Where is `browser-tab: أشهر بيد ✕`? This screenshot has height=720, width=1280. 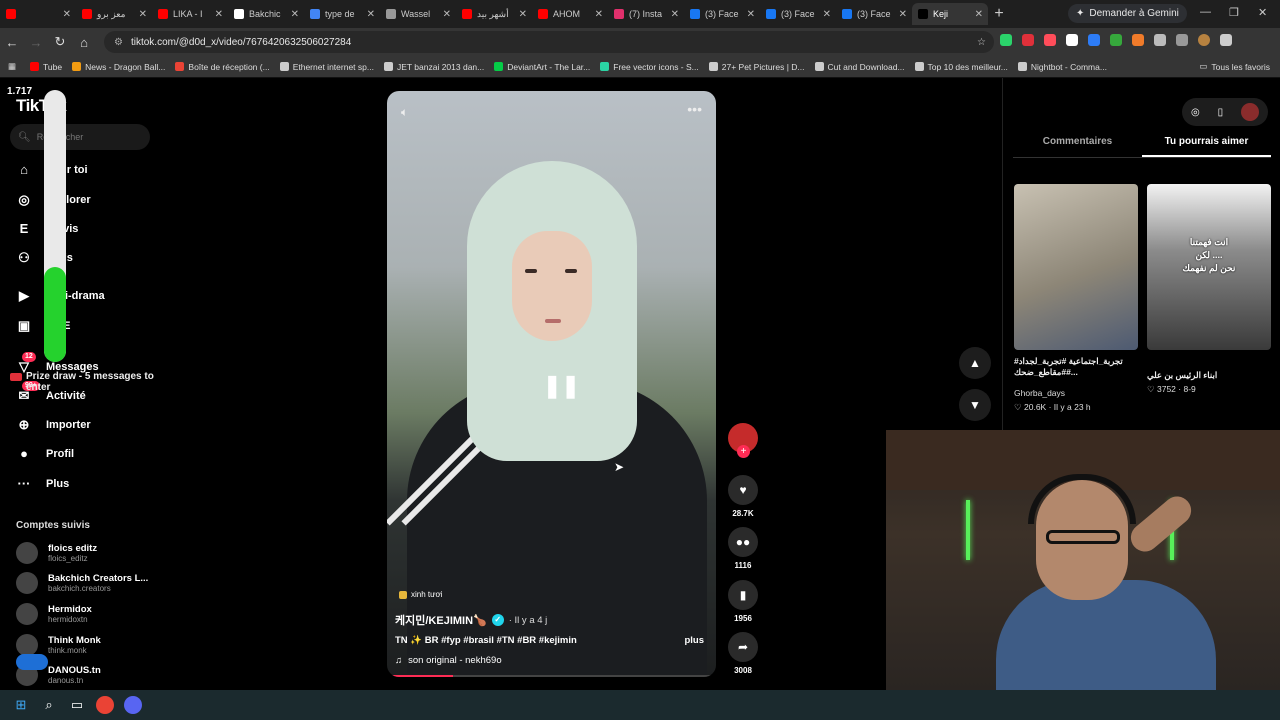 browser-tab: أشهر بيد ✕ is located at coordinates (494, 14).